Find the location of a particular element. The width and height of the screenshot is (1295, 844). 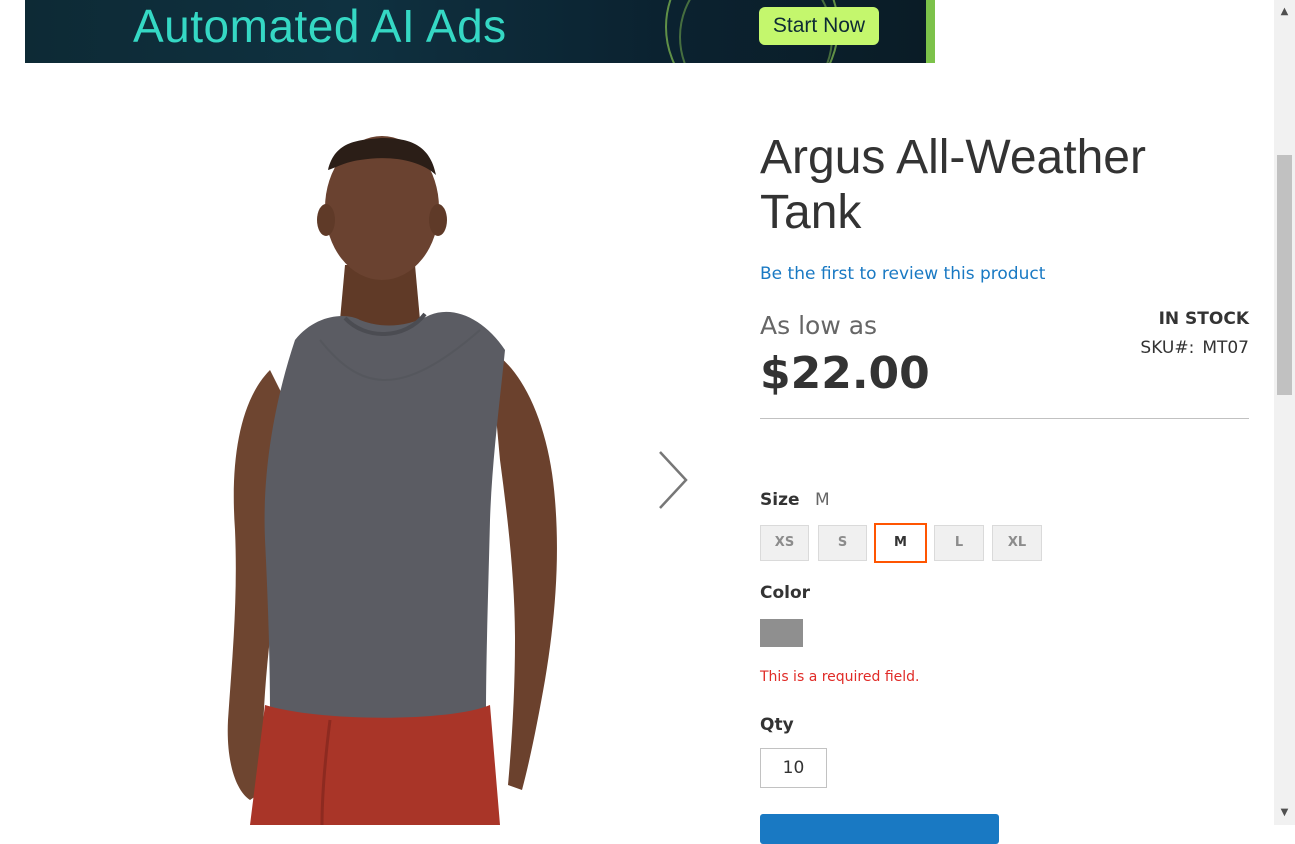

size-option-l: L is located at coordinates (959, 543).